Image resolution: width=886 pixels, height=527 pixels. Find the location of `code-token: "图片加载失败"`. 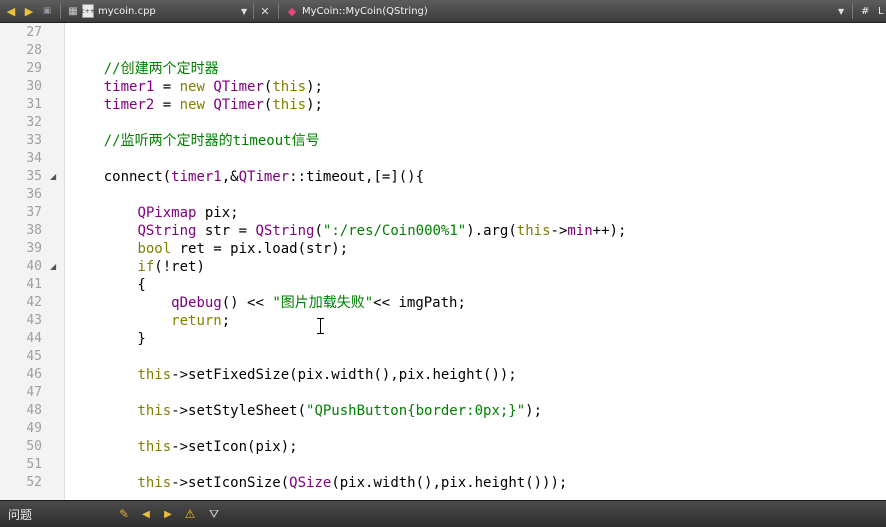

code-token: "图片加载失败" is located at coordinates (323, 303).